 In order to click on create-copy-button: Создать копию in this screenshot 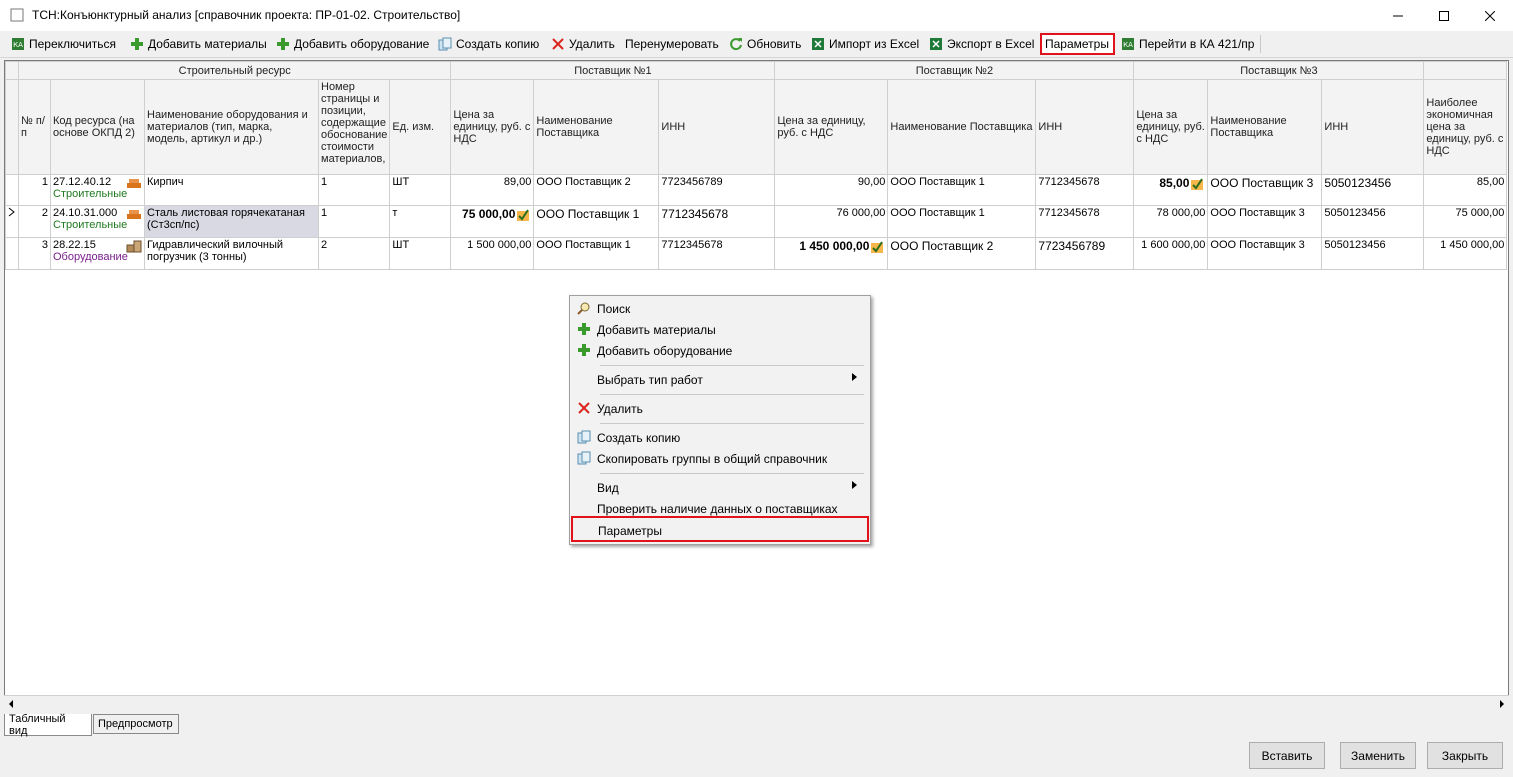, I will do `click(488, 44)`.